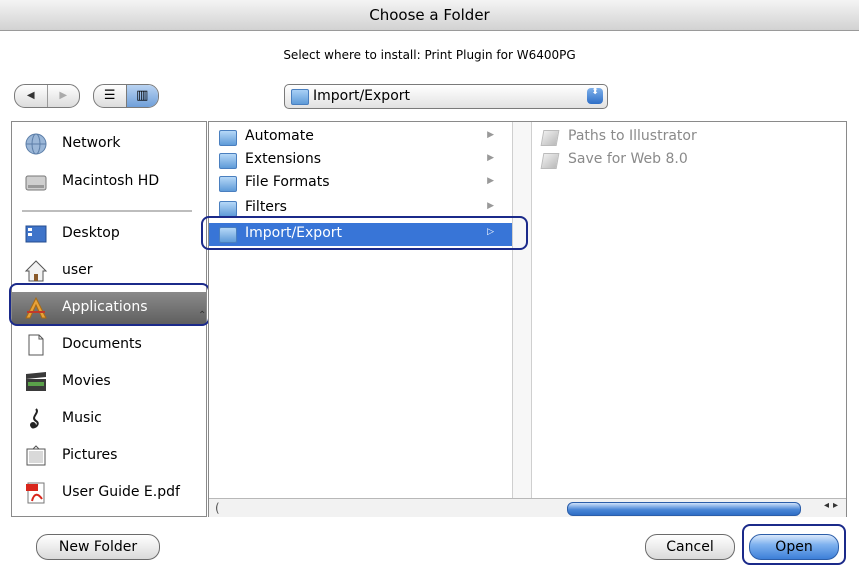 The image size is (859, 570). I want to click on cancel-button: Cancel, so click(690, 547).